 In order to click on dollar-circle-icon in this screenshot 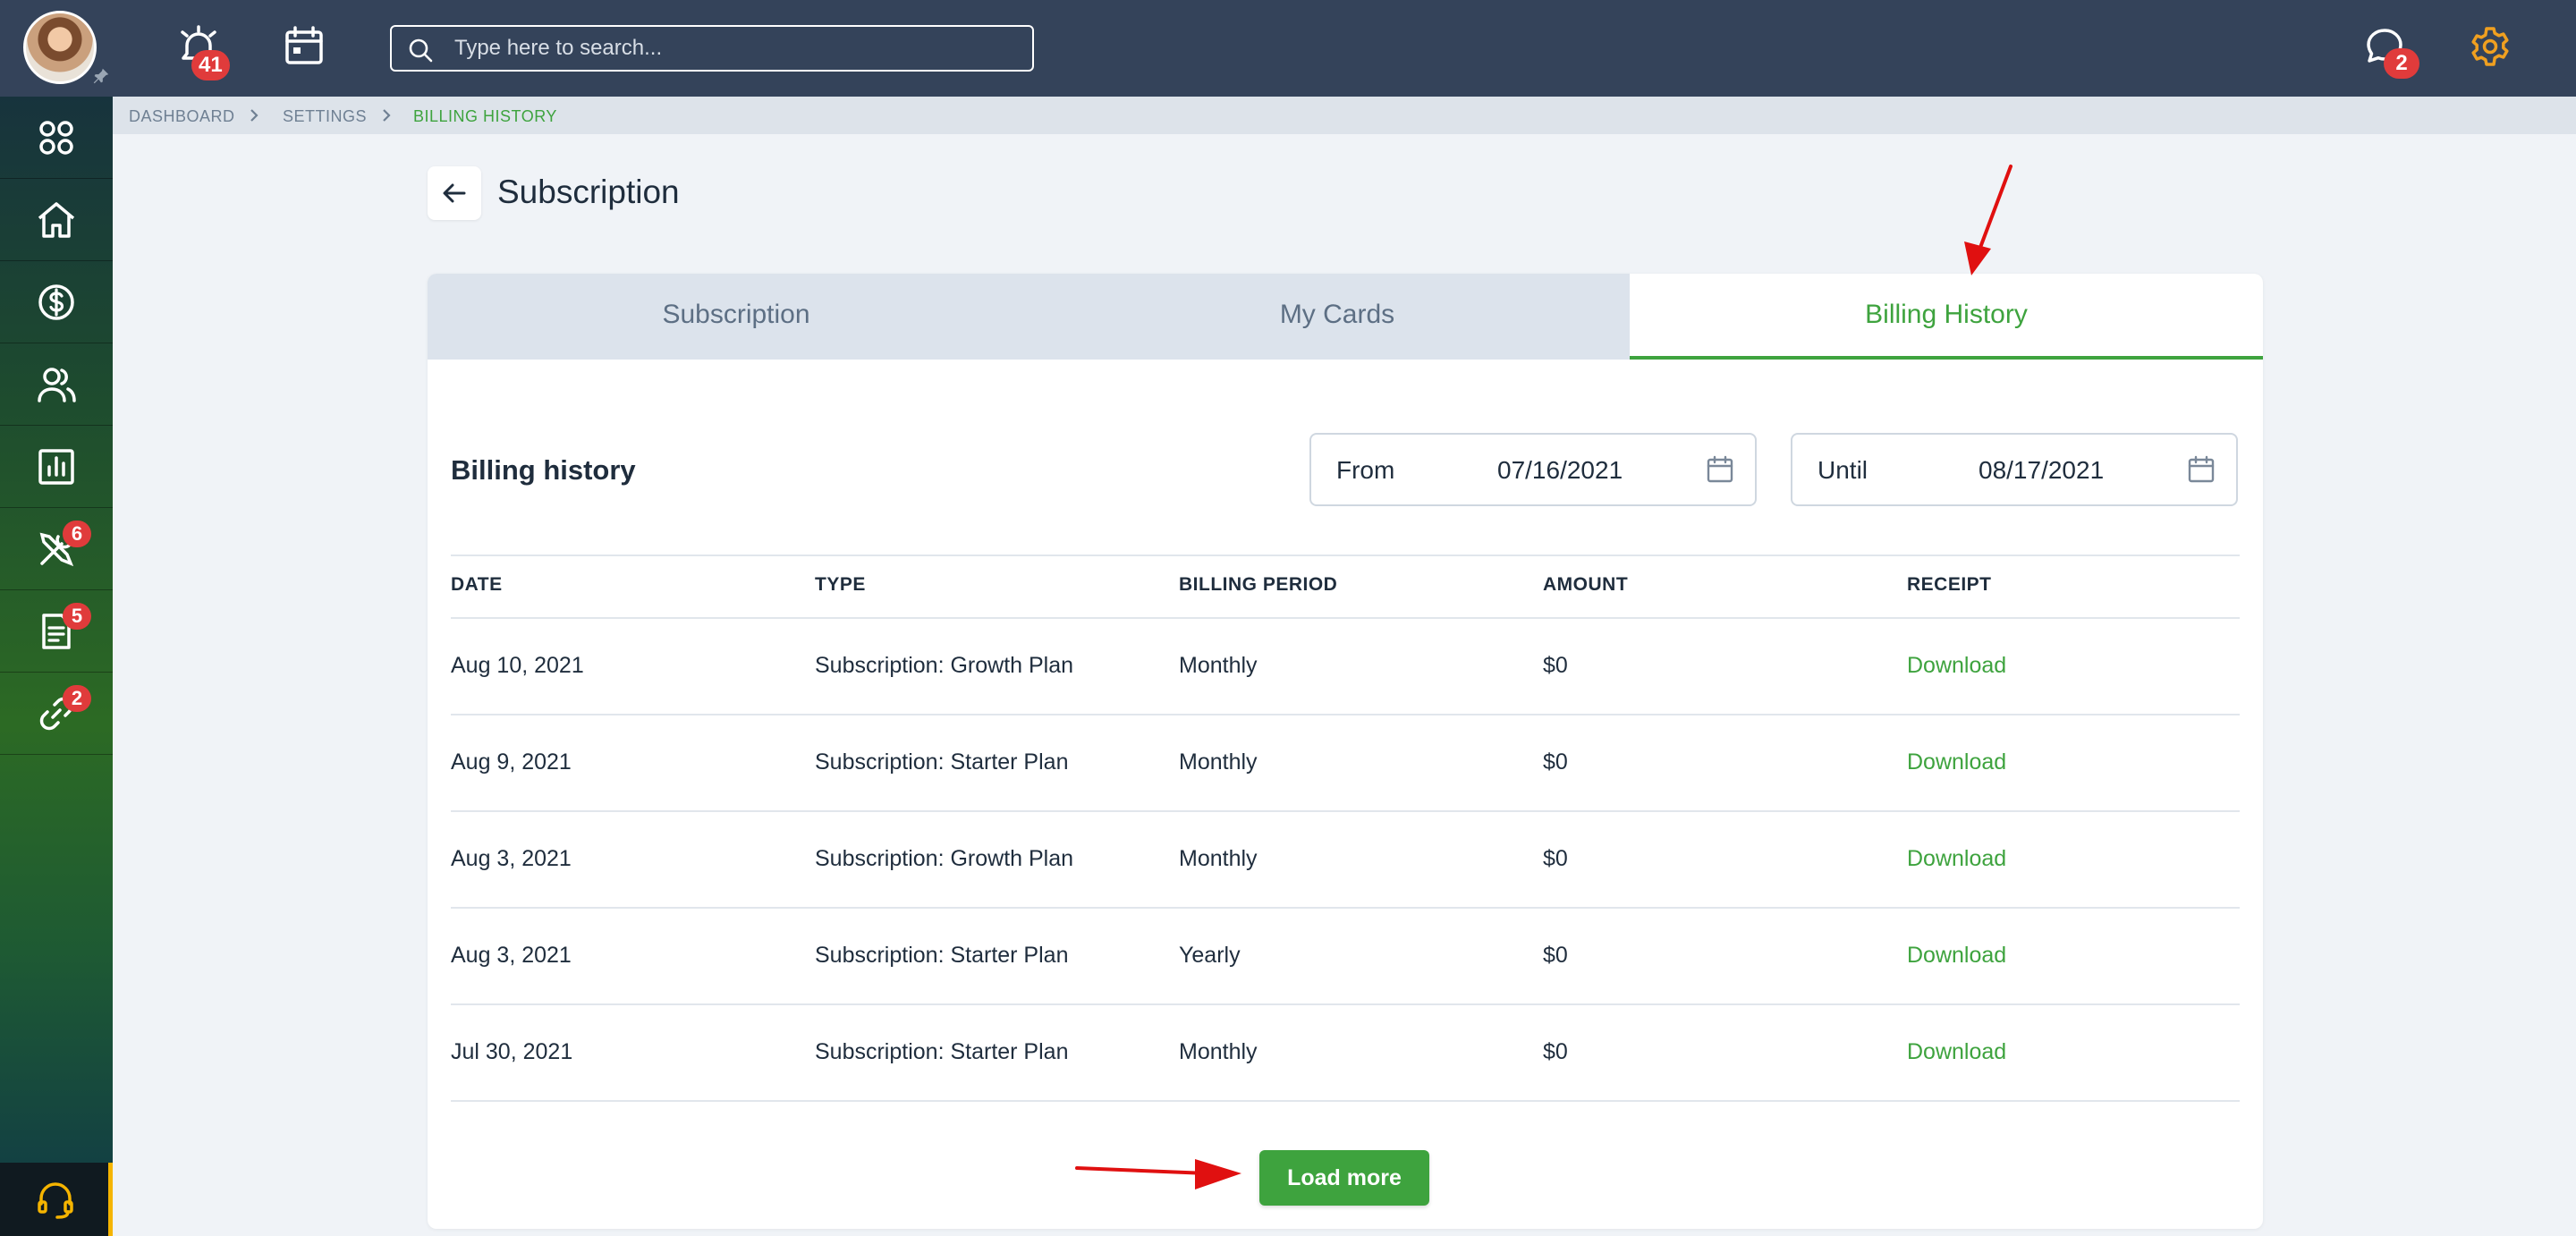, I will do `click(56, 302)`.